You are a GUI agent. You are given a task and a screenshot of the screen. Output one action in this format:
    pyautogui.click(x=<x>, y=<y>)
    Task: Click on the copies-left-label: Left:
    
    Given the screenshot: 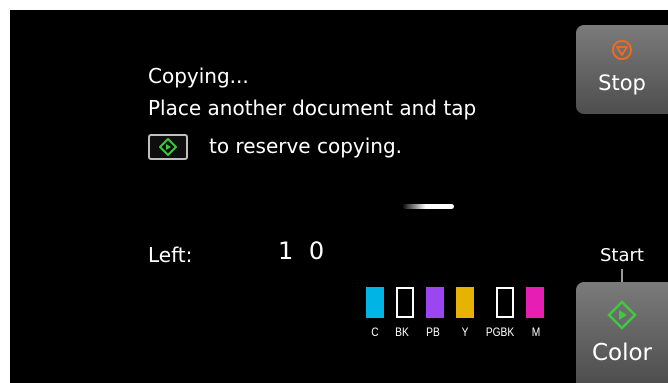 What is the action you would take?
    pyautogui.click(x=170, y=255)
    